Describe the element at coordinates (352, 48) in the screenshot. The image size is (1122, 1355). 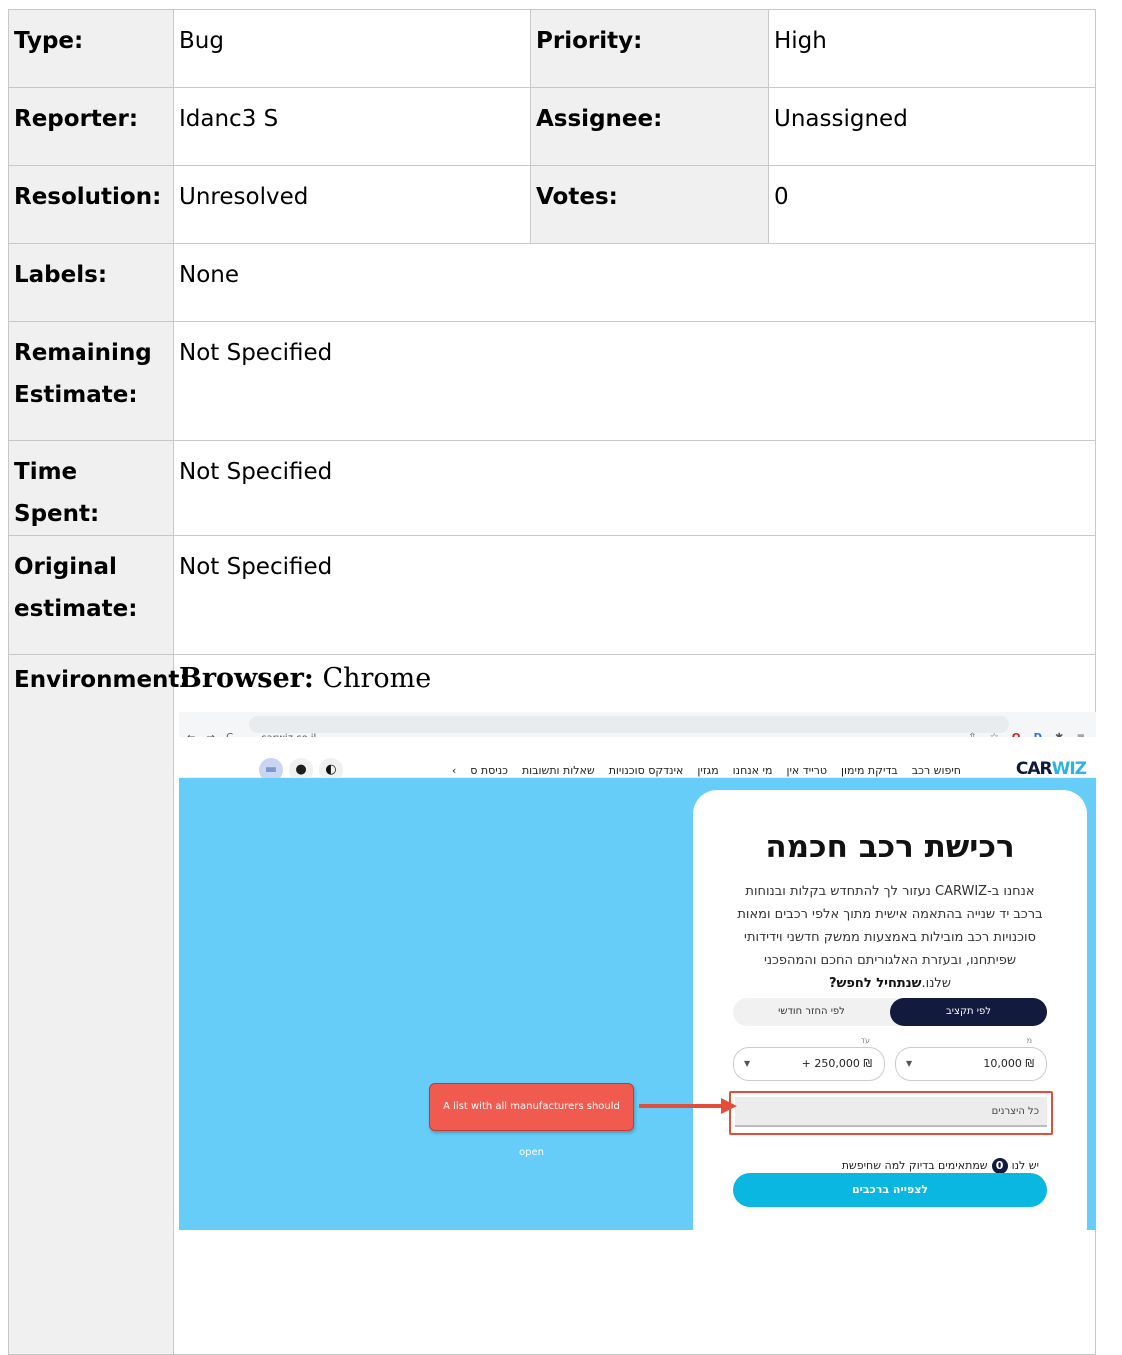
I see `type-value: Bug` at that location.